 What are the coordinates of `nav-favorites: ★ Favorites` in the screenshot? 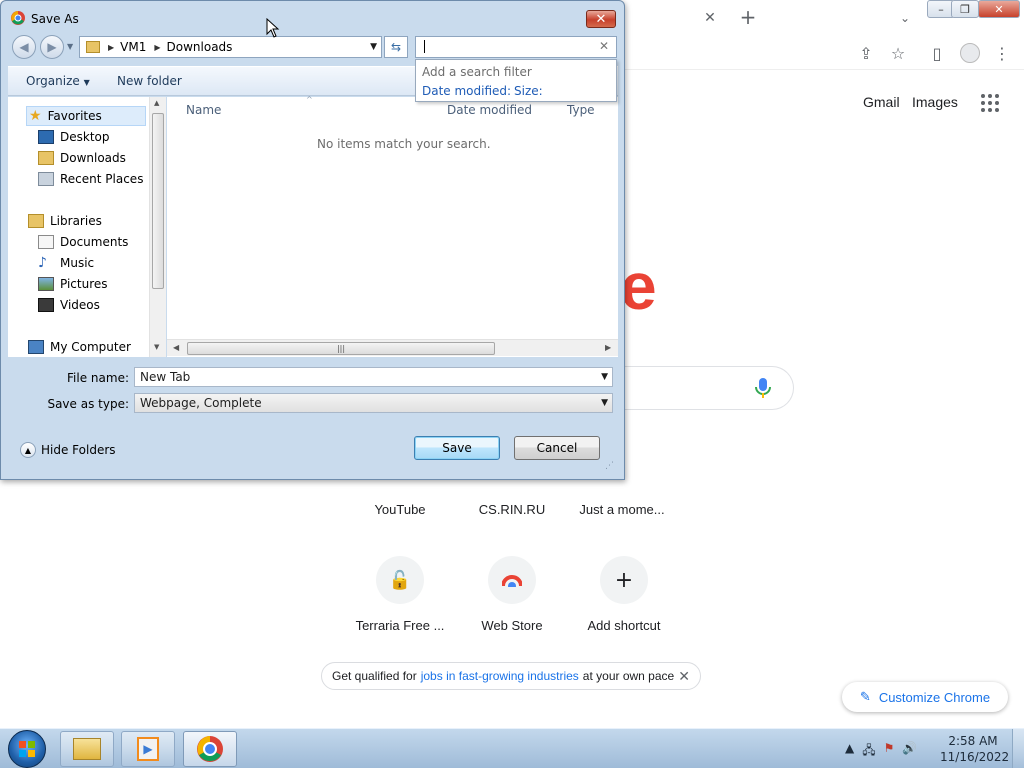 It's located at (86, 116).